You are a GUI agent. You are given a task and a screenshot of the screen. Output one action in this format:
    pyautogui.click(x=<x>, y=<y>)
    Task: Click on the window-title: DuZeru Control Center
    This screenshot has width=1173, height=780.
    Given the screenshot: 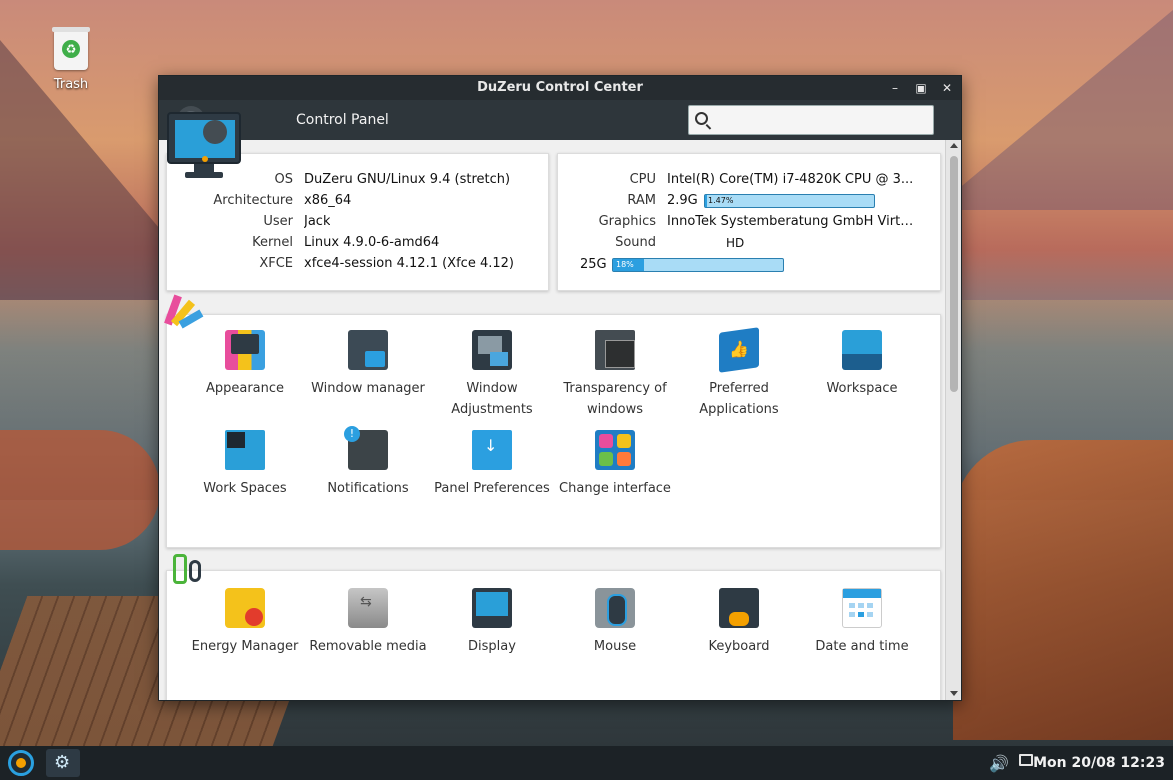 What is the action you would take?
    pyautogui.click(x=560, y=87)
    